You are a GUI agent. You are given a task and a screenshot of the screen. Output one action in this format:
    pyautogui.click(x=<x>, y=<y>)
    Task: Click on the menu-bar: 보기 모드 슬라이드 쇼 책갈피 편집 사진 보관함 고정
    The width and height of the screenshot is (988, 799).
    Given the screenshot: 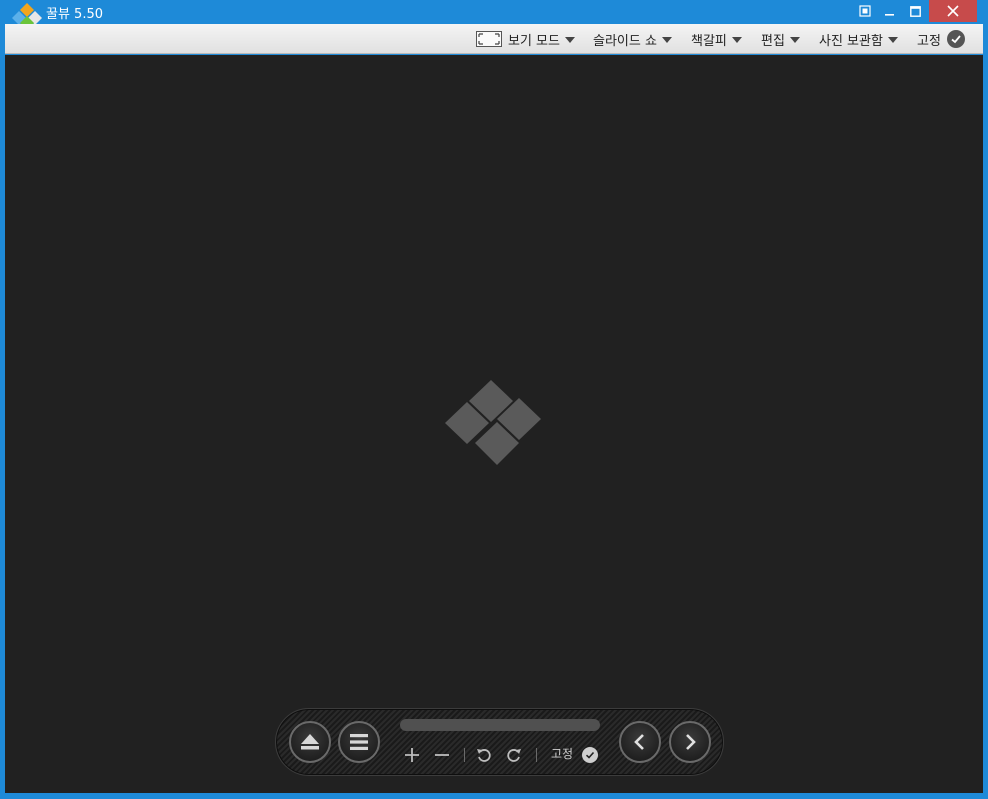 What is the action you would take?
    pyautogui.click(x=494, y=39)
    